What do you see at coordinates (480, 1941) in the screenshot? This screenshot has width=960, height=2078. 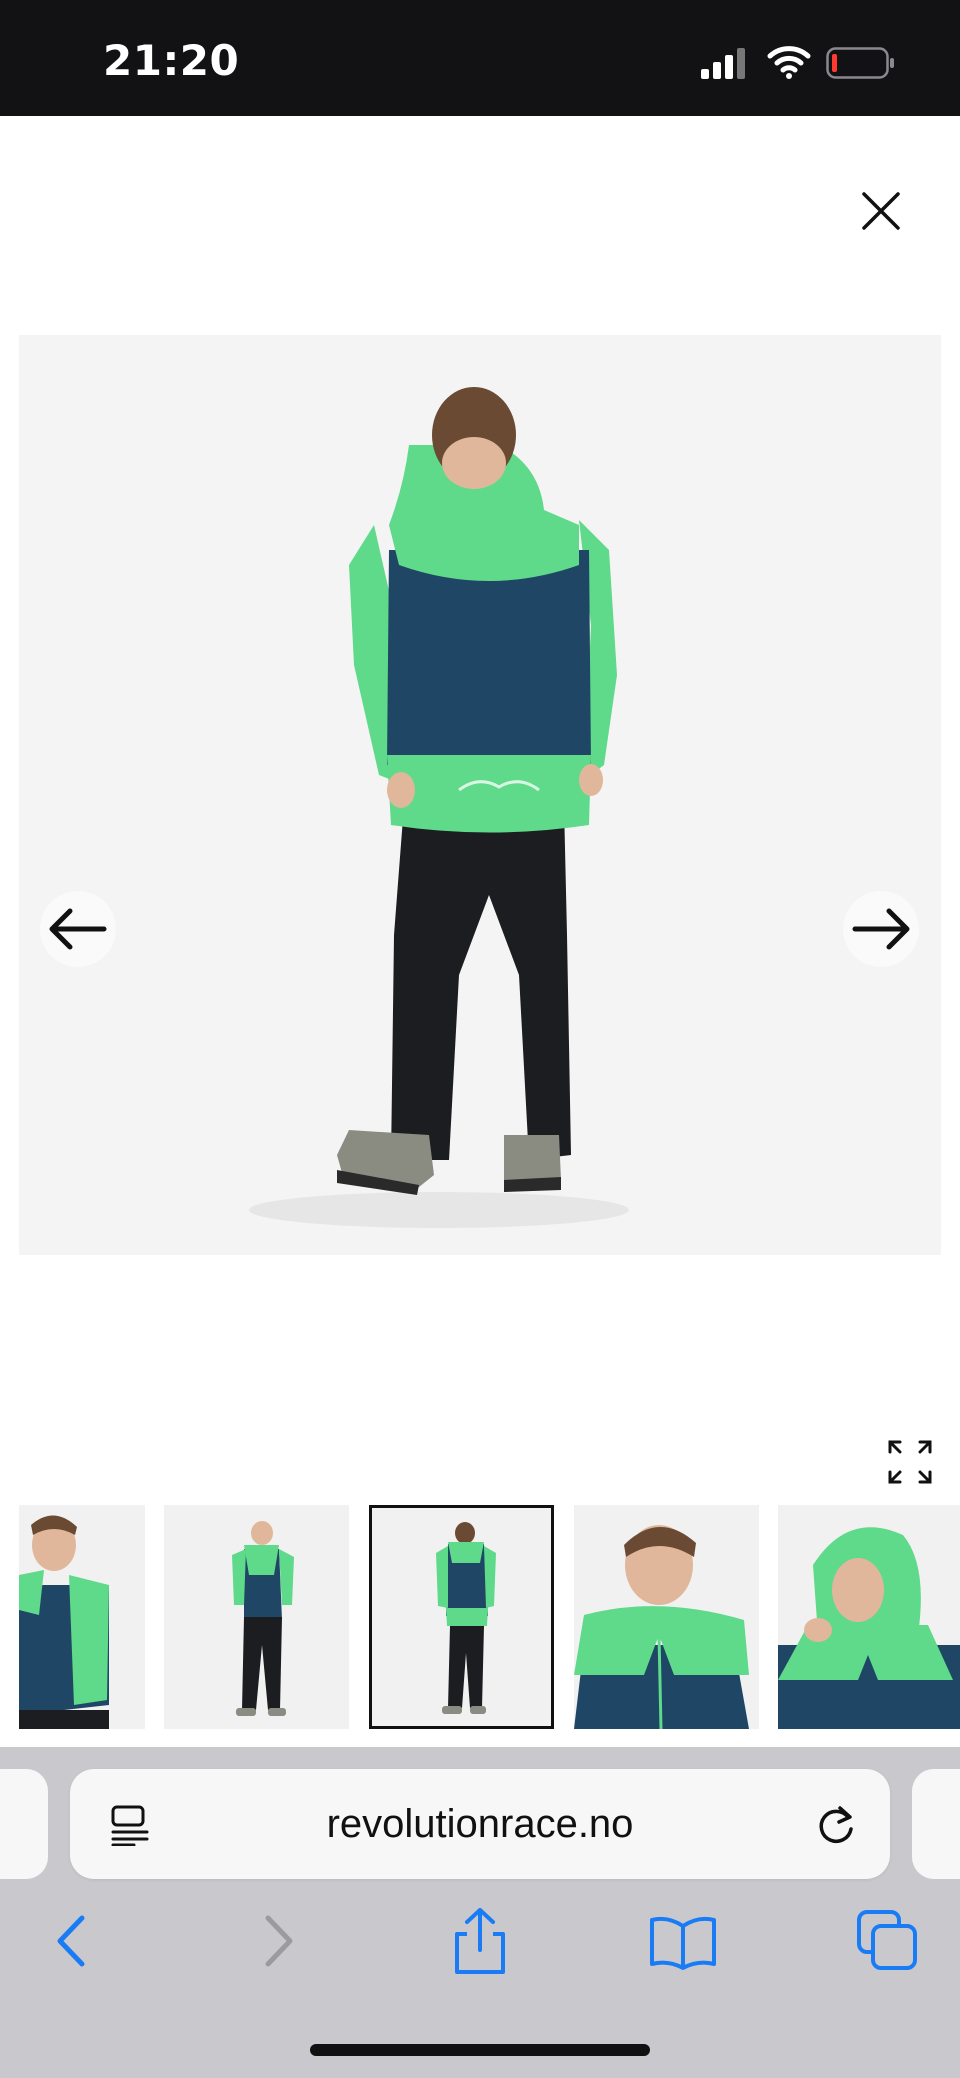 I see `share-icon` at bounding box center [480, 1941].